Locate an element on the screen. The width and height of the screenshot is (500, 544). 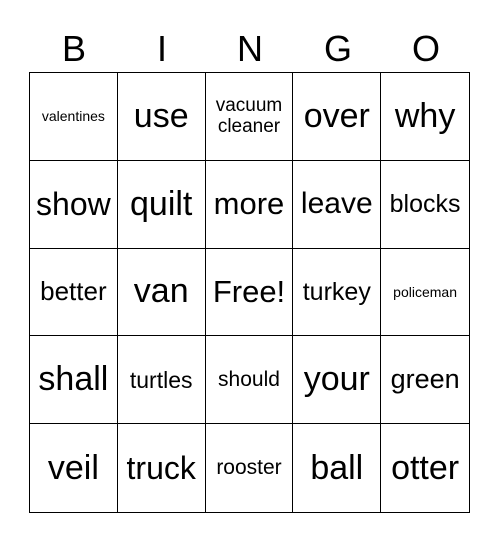
header-letter-o: O is located at coordinates (425, 48).